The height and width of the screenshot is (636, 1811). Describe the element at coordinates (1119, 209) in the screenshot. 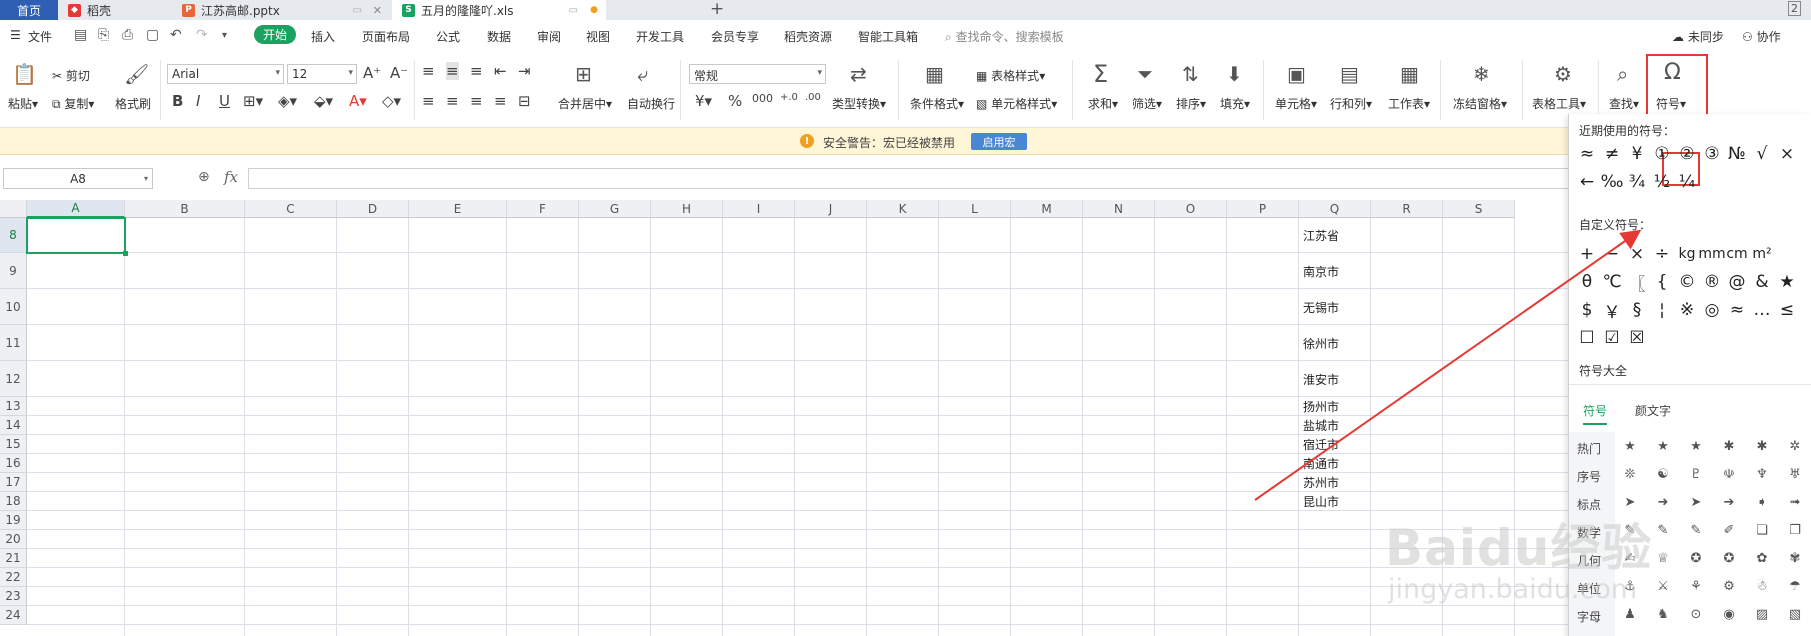

I see `column-header-n: N` at that location.